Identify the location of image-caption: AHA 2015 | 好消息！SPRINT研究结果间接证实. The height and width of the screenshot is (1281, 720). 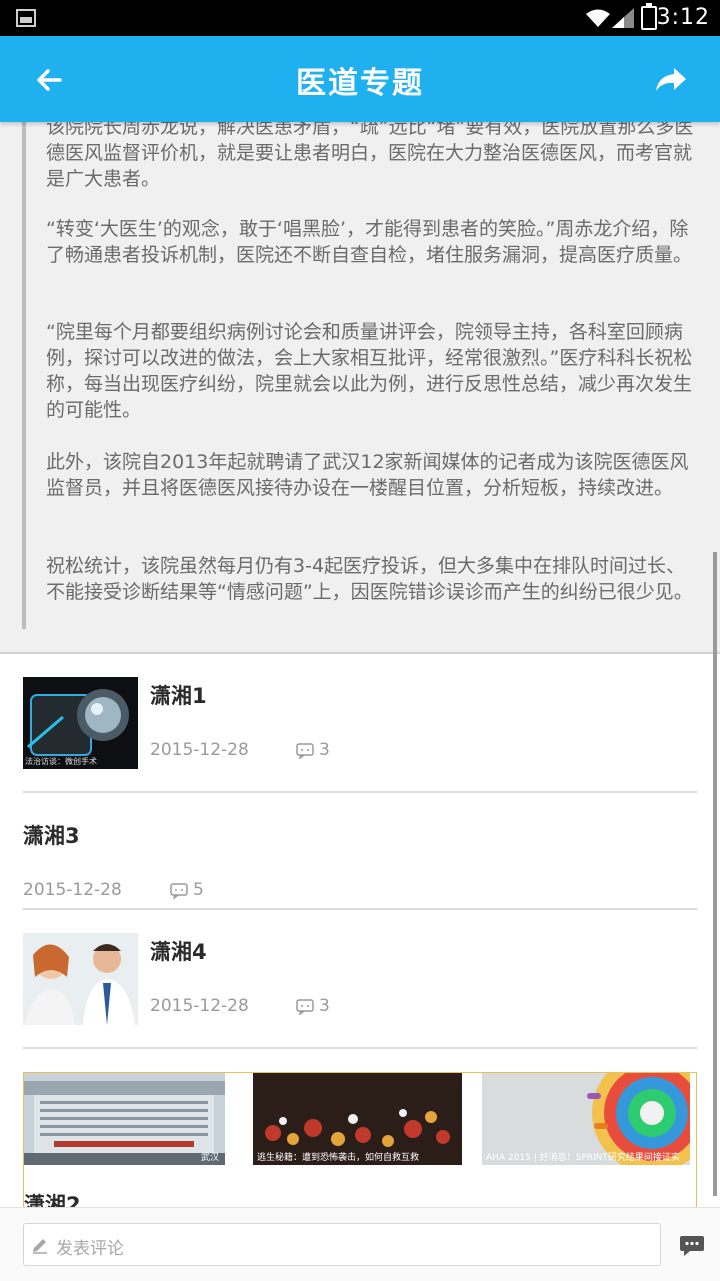
(583, 1158).